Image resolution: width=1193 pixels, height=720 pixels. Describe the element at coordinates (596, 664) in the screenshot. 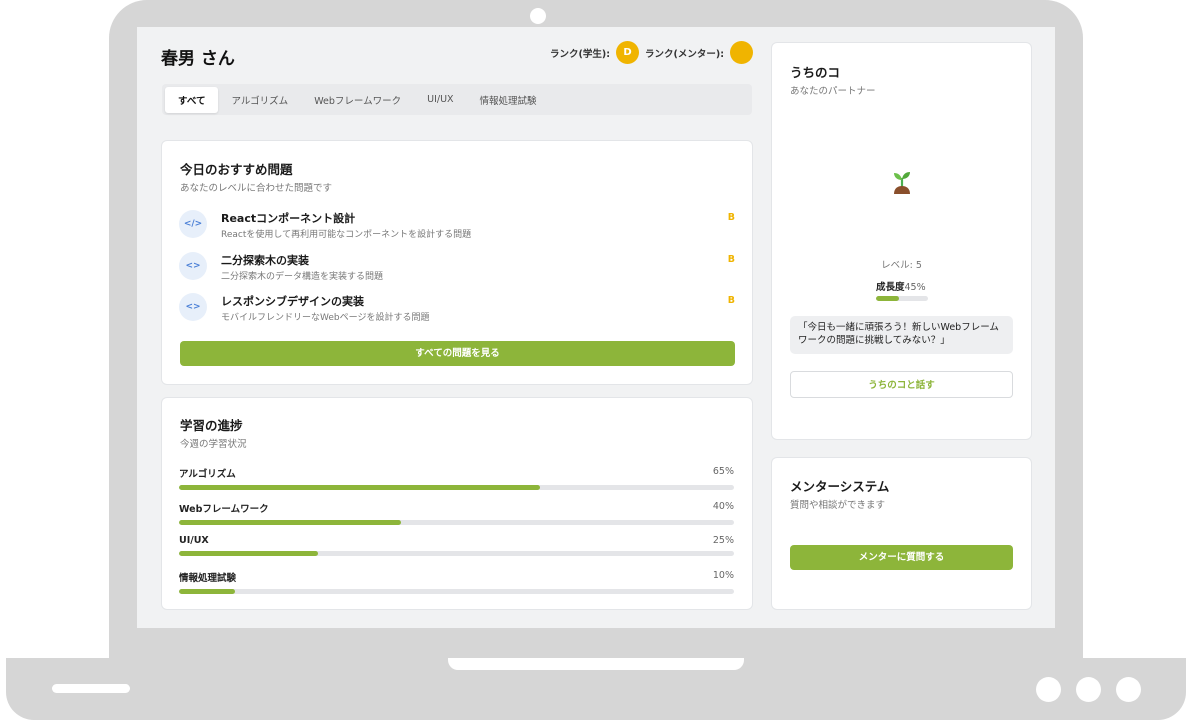

I see `laptop-notch` at that location.